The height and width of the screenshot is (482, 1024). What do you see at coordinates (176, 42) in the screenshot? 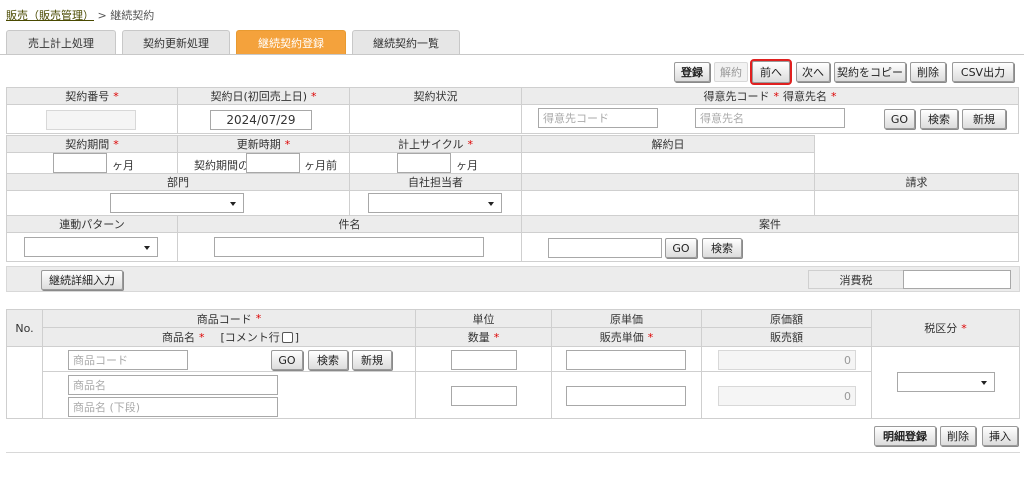
I see `tab-contract-renewal: 契約更新処理` at bounding box center [176, 42].